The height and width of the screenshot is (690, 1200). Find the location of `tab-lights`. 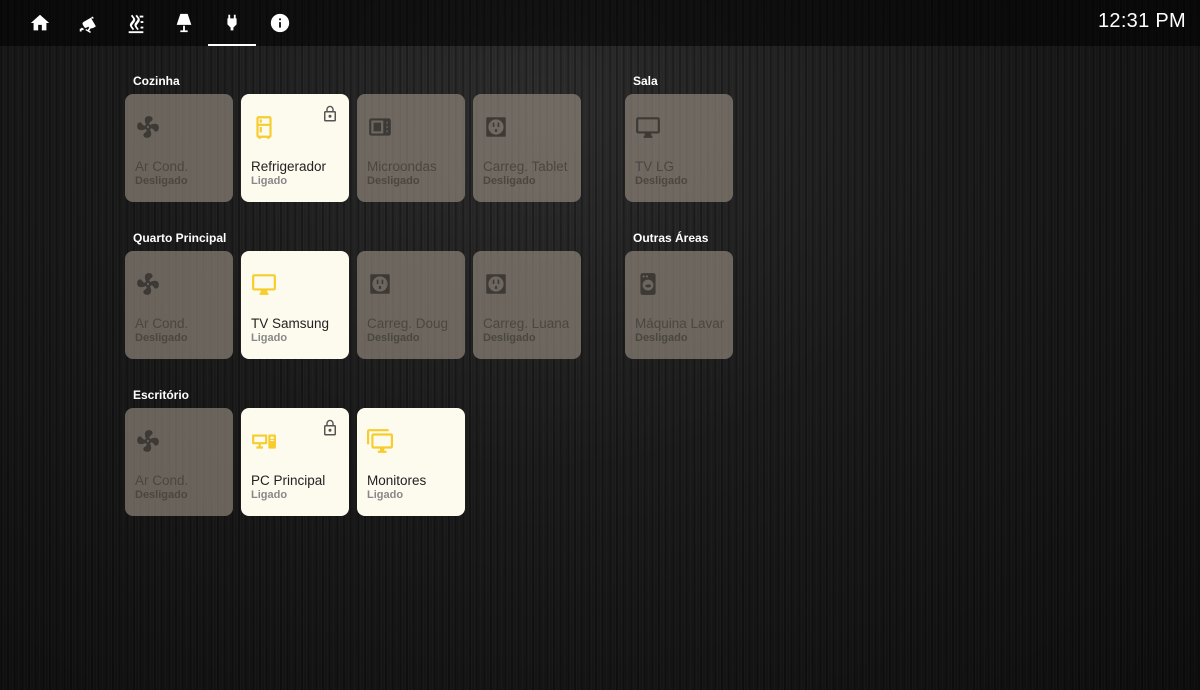

tab-lights is located at coordinates (184, 23).